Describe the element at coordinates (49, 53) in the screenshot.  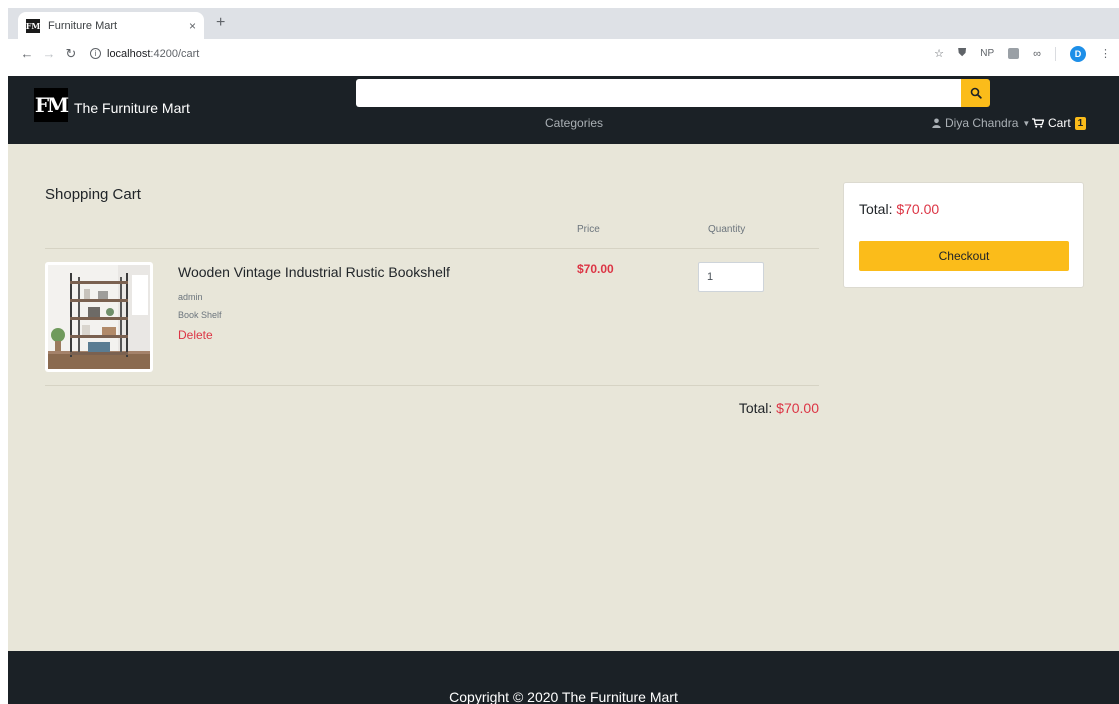
I see `forward-icon: →` at that location.